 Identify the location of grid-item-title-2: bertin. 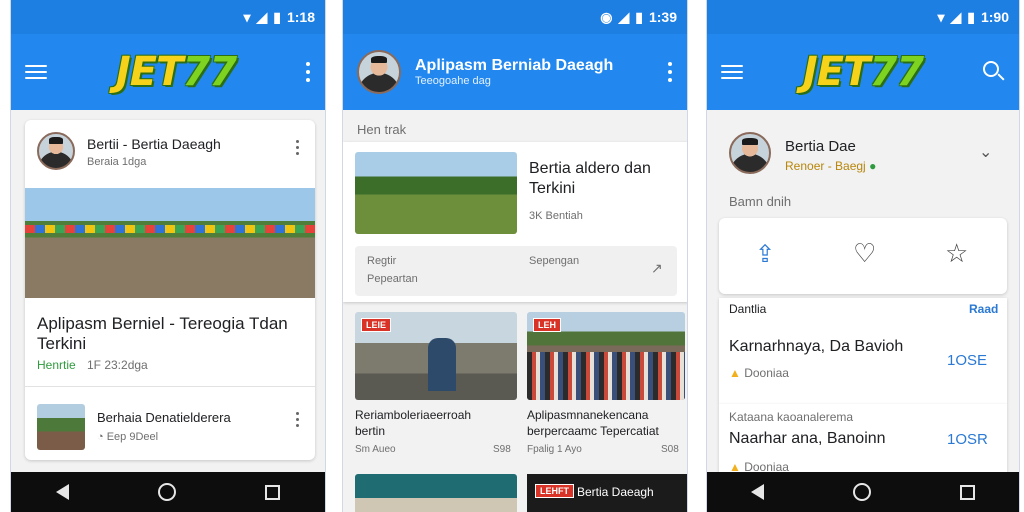
(370, 431).